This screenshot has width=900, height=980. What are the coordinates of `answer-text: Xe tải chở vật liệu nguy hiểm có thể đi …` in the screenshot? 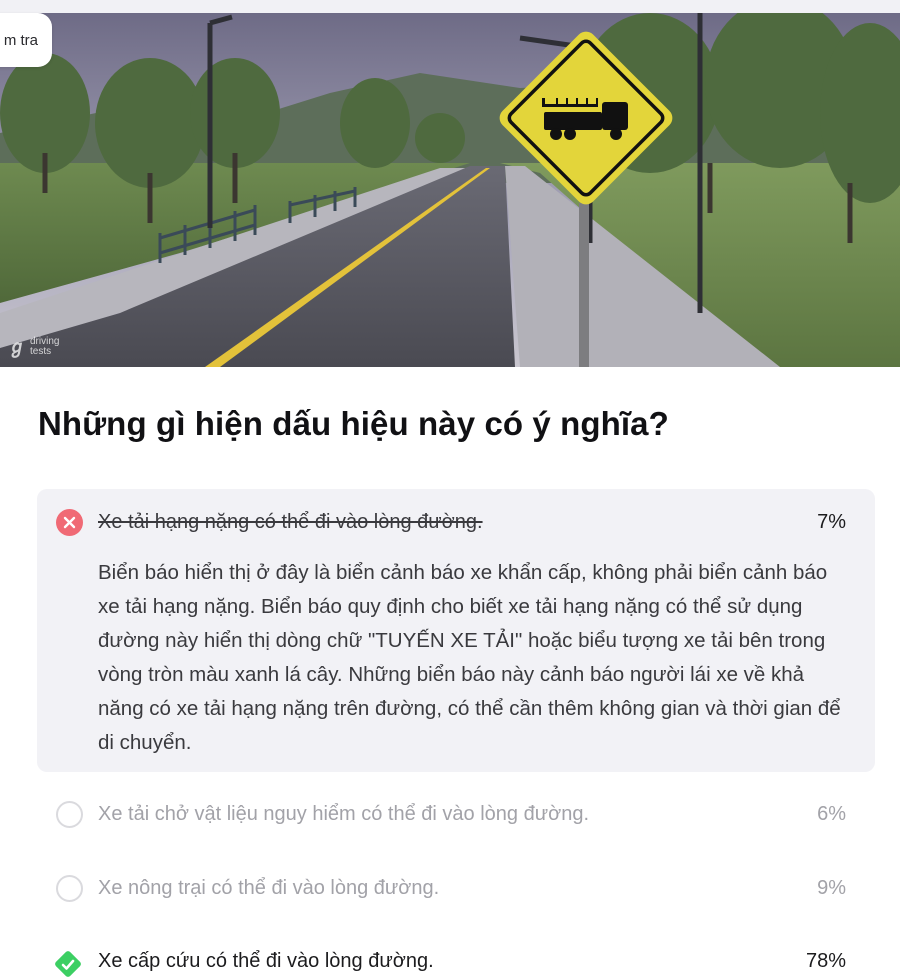 It's located at (344, 814).